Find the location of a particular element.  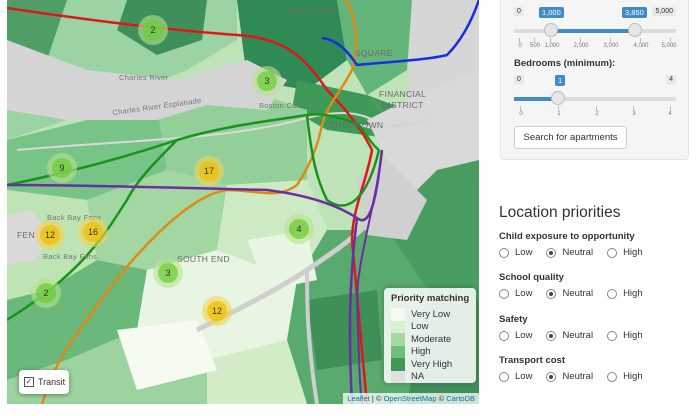

priority-transport-cost: Transport cost Low Neutral High is located at coordinates (578, 368).